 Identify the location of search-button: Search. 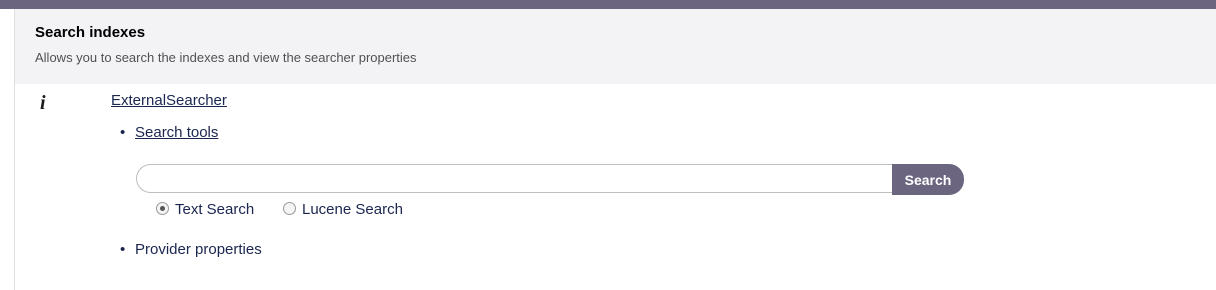
(928, 179).